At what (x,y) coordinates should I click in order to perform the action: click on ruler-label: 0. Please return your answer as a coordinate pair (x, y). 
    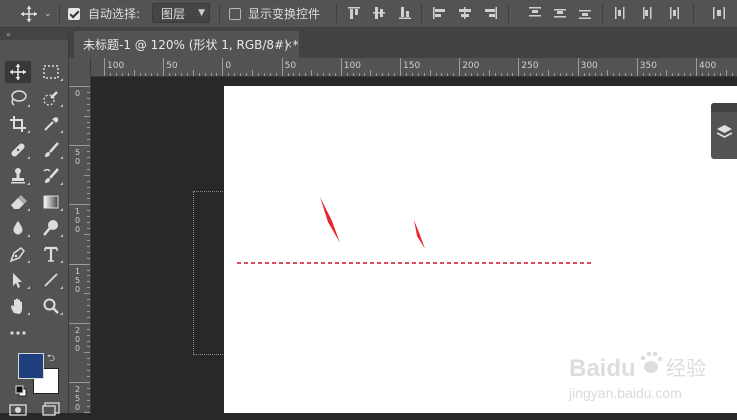
    Looking at the image, I should click on (228, 66).